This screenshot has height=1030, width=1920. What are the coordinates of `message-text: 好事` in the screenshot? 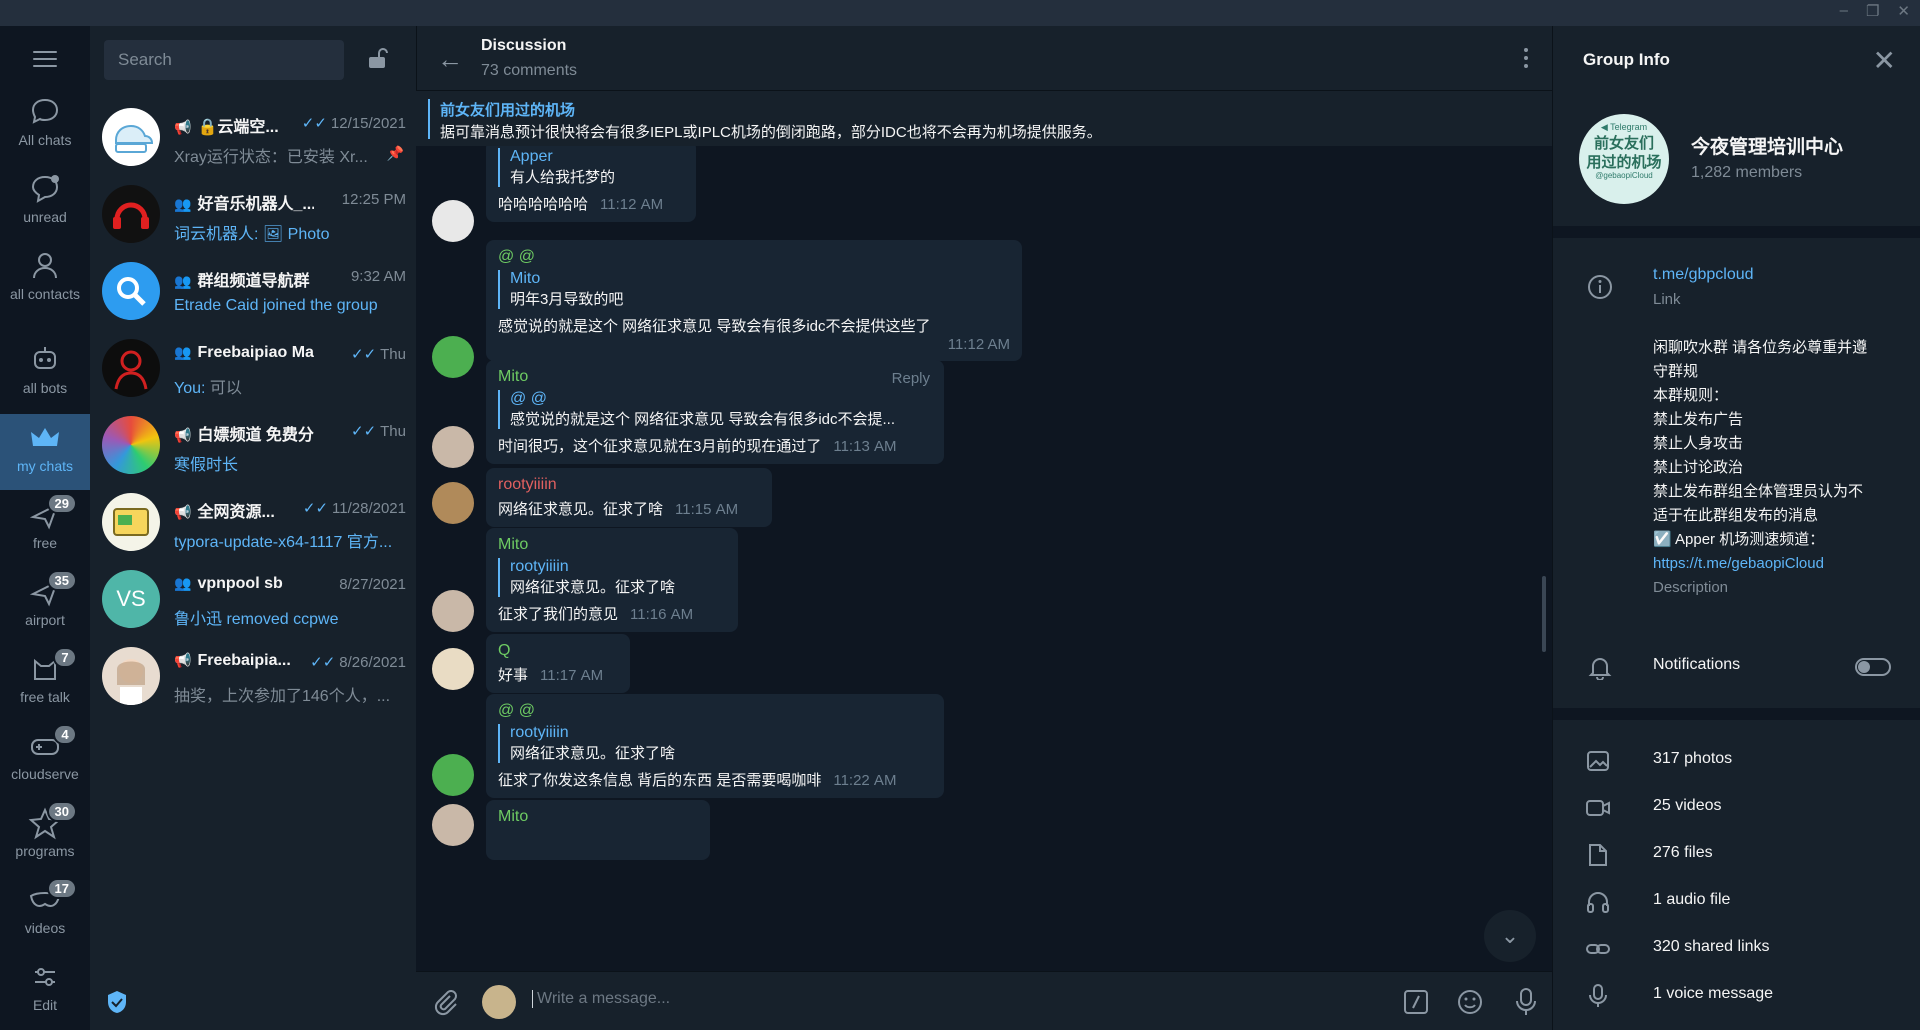 It's located at (513, 675).